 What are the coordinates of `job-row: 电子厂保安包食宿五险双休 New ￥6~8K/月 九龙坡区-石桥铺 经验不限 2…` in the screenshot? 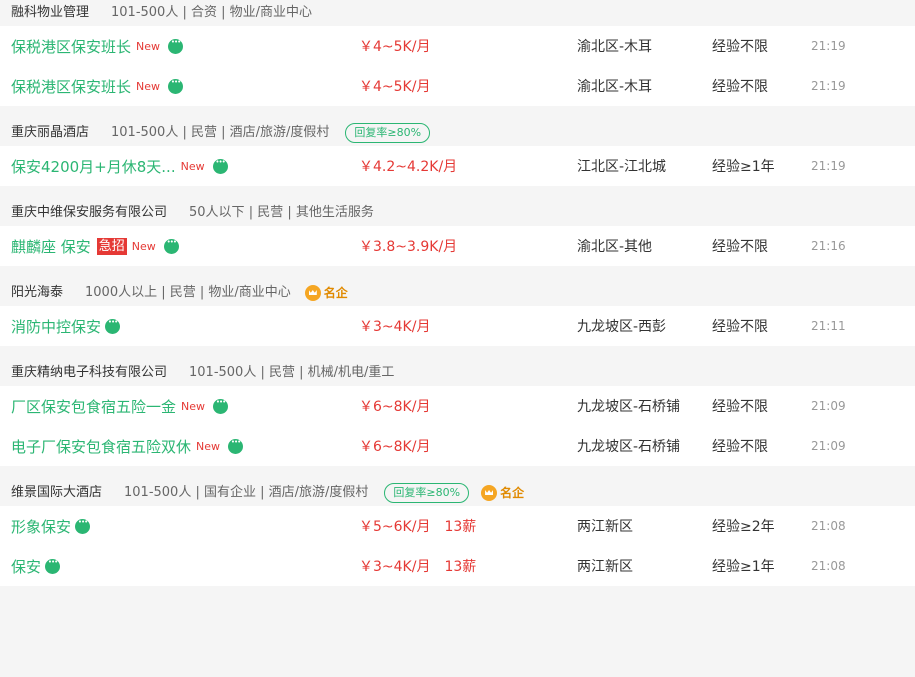 It's located at (457, 446).